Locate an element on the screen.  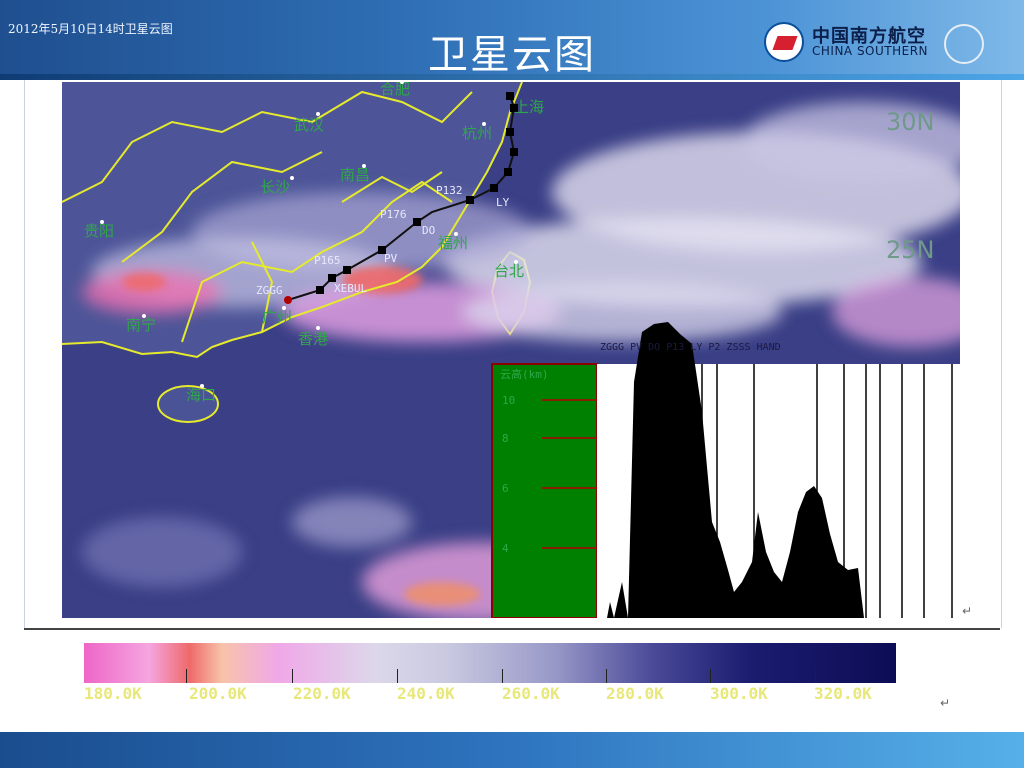
scale-label: 260.0K is located at coordinates (531, 693).